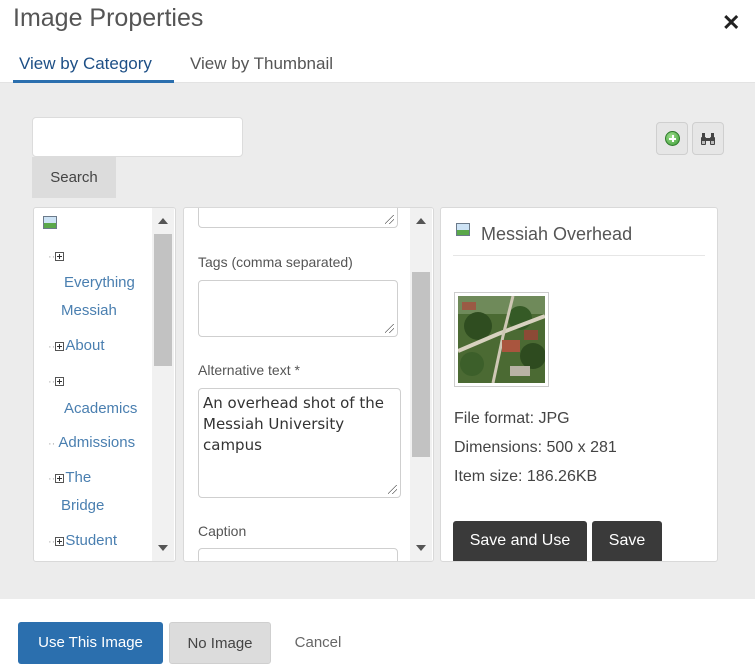  I want to click on image-thumbnail, so click(501, 339).